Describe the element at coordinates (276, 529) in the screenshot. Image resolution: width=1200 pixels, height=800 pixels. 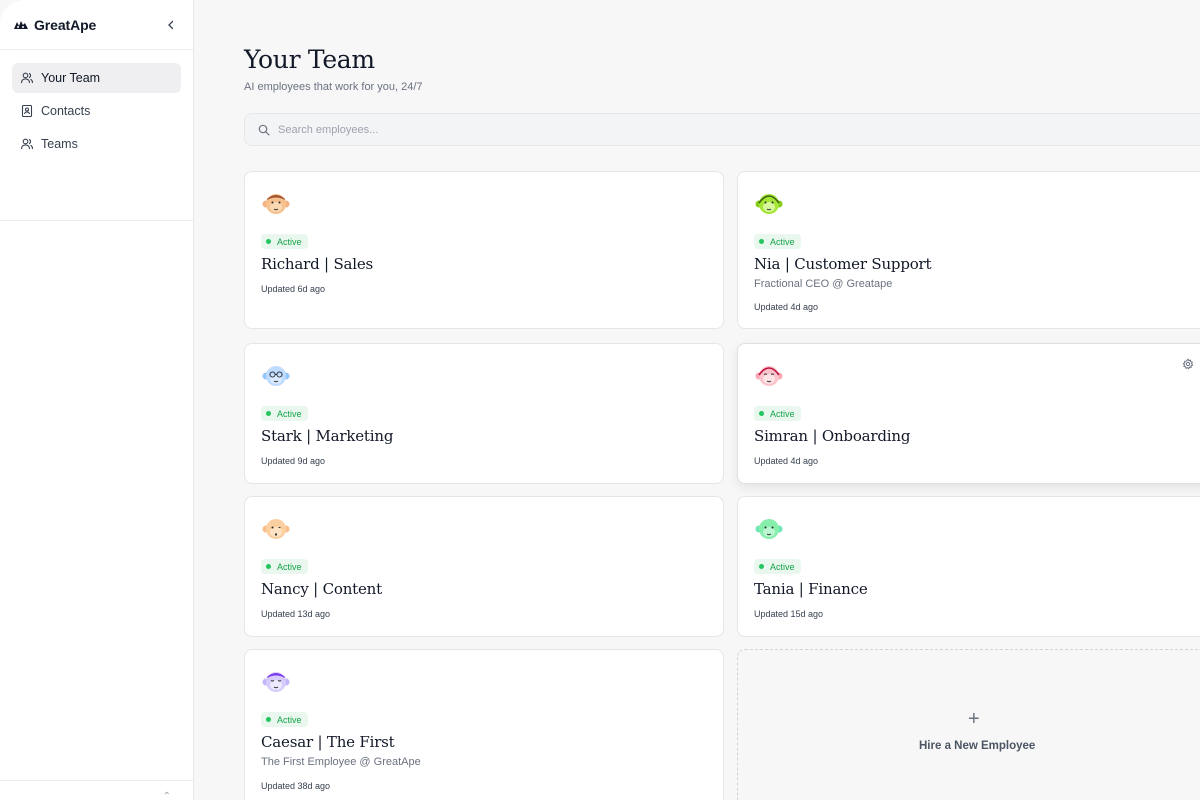
I see `peach-ape-avatar-icon` at that location.